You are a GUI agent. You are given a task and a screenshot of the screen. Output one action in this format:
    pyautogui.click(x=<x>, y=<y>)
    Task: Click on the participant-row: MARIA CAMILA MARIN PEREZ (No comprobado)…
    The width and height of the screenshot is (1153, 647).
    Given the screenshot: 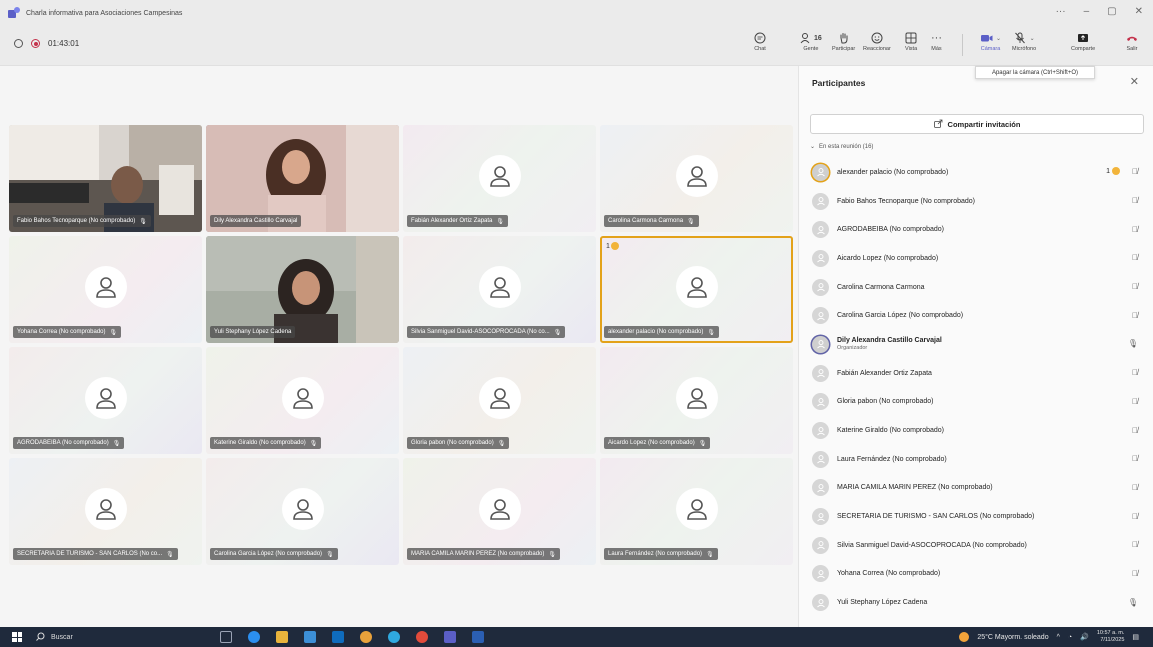 What is the action you would take?
    pyautogui.click(x=976, y=488)
    